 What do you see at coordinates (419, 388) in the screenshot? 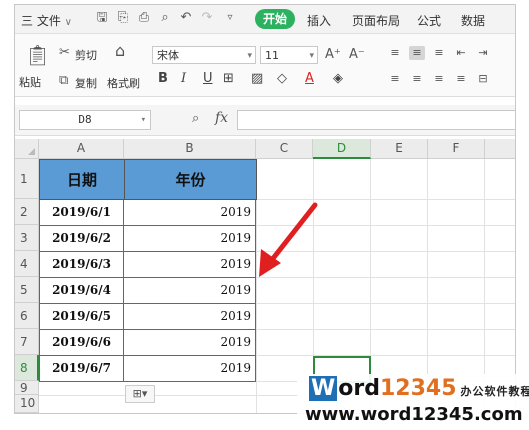
I see `watermark-brand: Word12345 办公软件教程` at bounding box center [419, 388].